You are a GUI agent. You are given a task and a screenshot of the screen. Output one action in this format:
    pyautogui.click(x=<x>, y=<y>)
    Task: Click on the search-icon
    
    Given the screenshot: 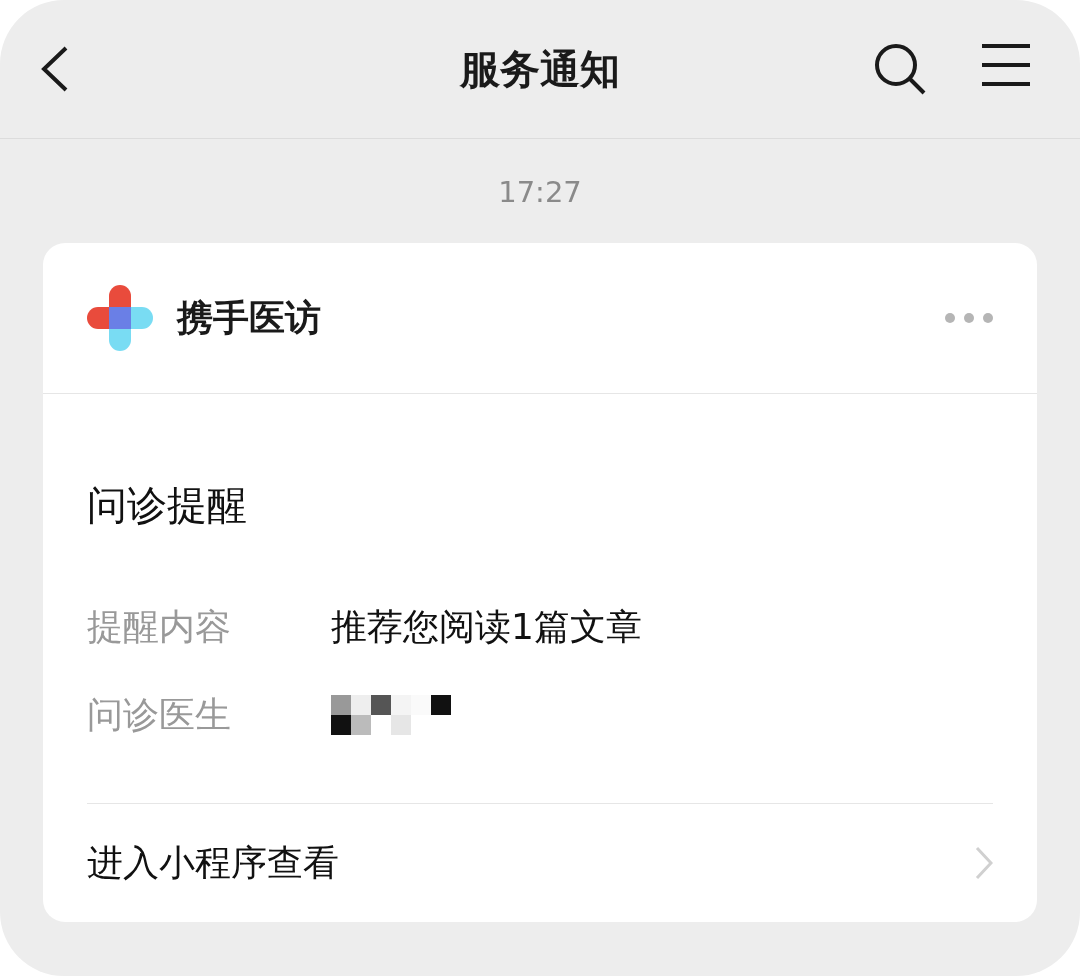 What is the action you would take?
    pyautogui.click(x=900, y=69)
    